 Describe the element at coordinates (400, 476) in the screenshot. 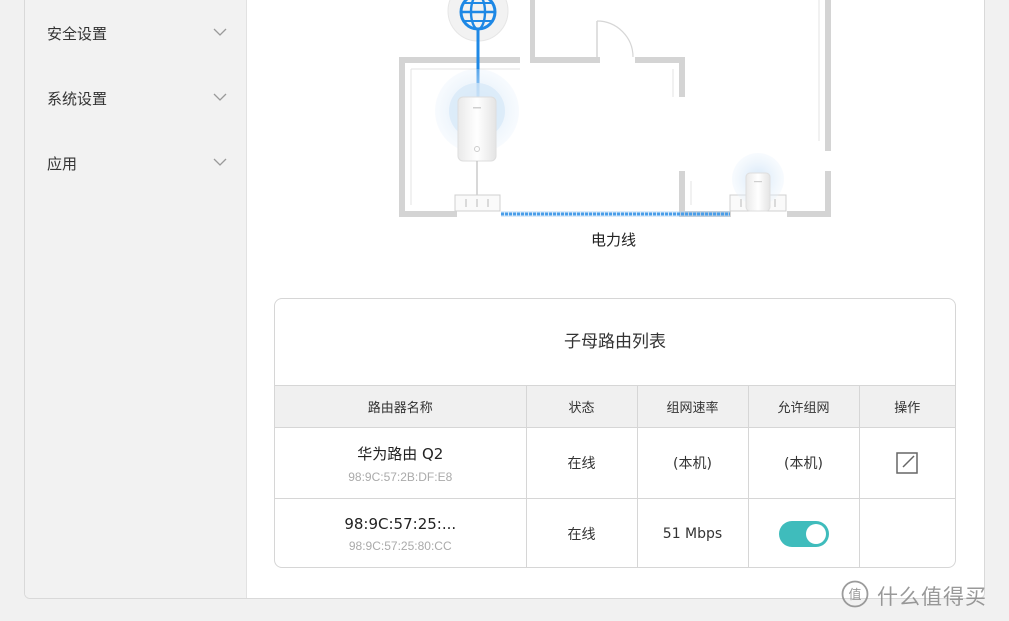

I see `router-mac: 98:9C:57:2B:DF:E8` at that location.